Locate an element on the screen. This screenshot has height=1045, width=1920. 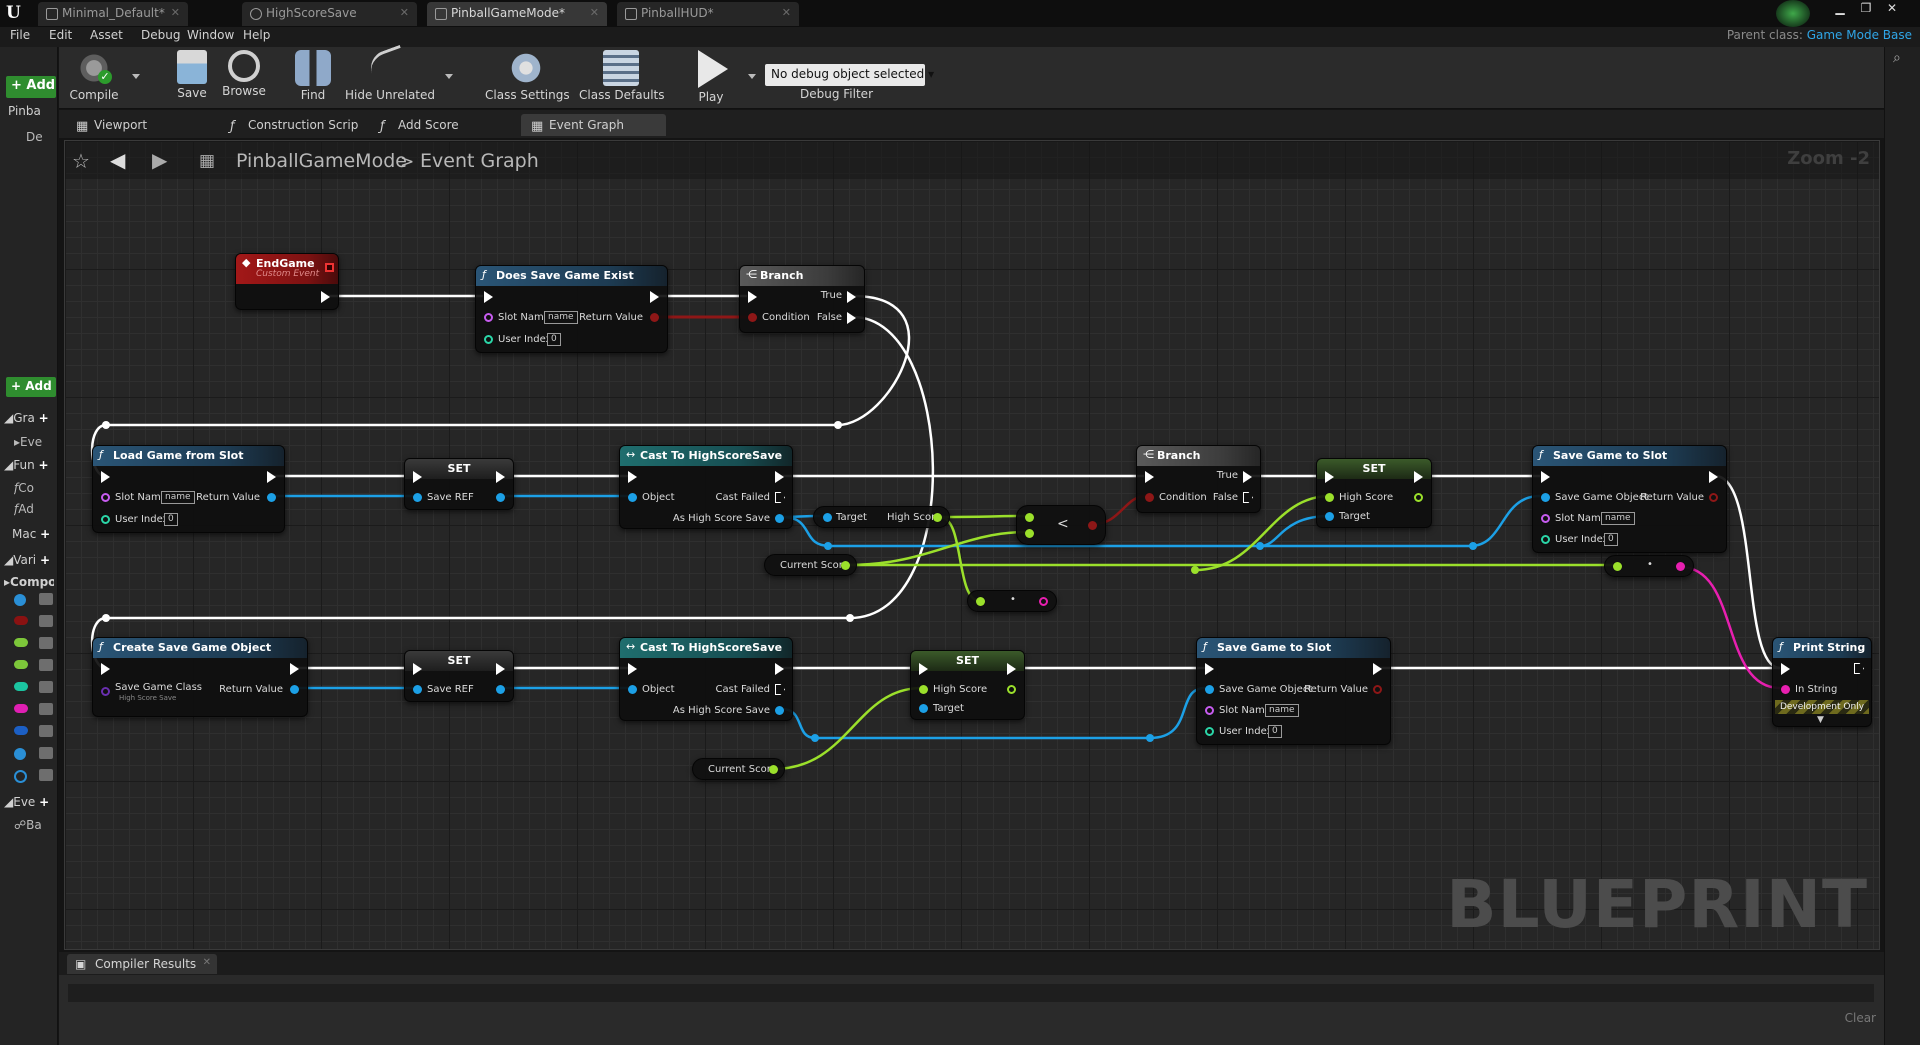
result-pin is located at coordinates (1092, 525).